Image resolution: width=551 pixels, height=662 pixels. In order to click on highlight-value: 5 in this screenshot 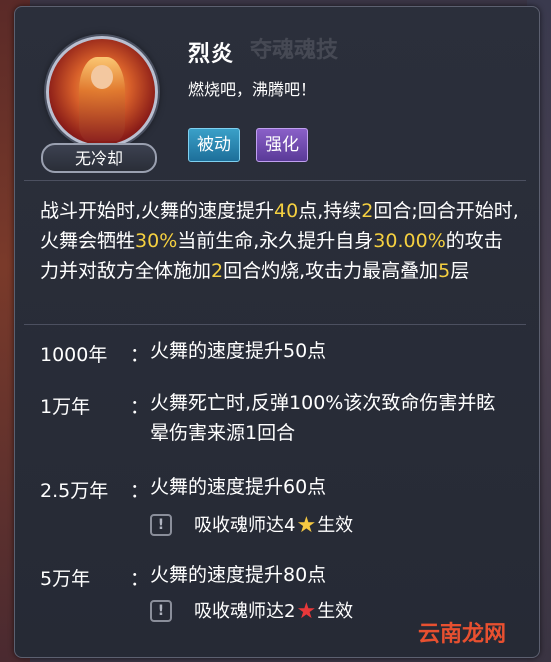, I will do `click(444, 271)`.